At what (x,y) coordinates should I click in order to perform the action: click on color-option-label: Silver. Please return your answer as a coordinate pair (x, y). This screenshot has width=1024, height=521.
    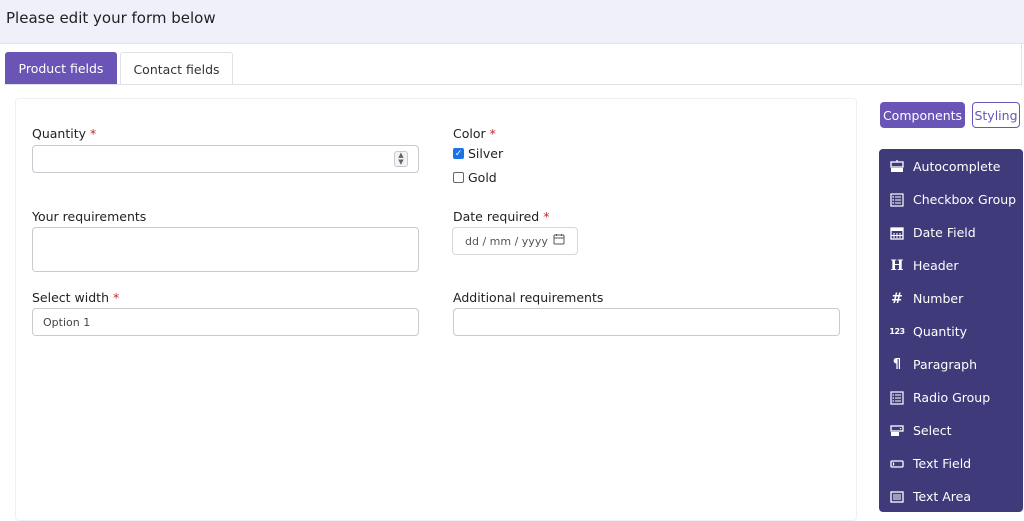
    Looking at the image, I should click on (486, 153).